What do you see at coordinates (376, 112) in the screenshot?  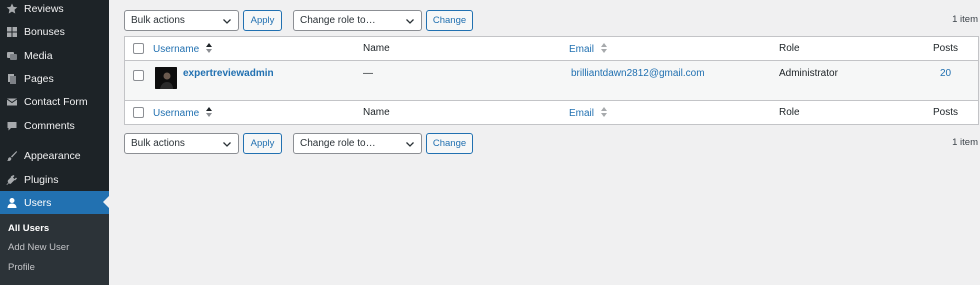 I see `column-footer-name: Name` at bounding box center [376, 112].